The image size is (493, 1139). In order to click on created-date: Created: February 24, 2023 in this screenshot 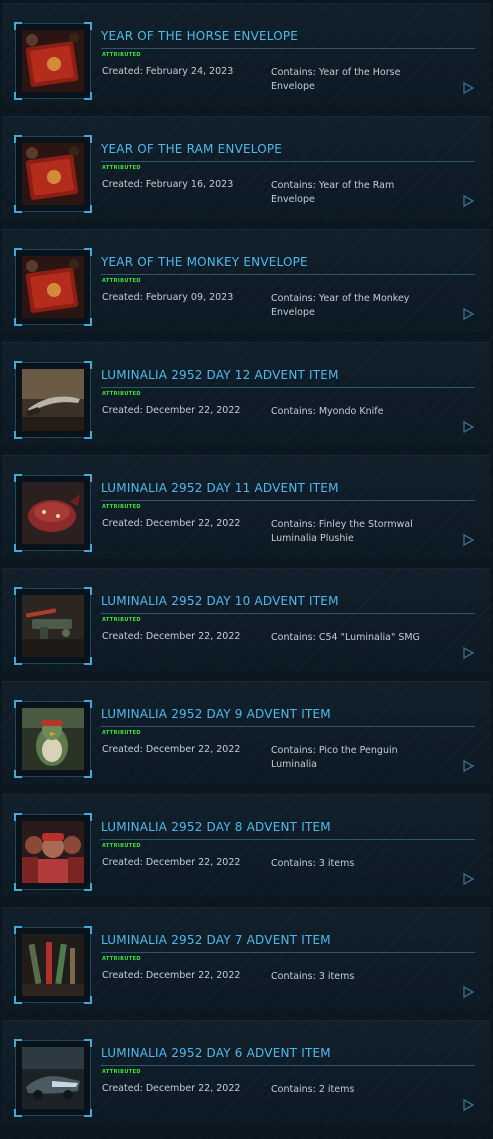, I will do `click(168, 71)`.